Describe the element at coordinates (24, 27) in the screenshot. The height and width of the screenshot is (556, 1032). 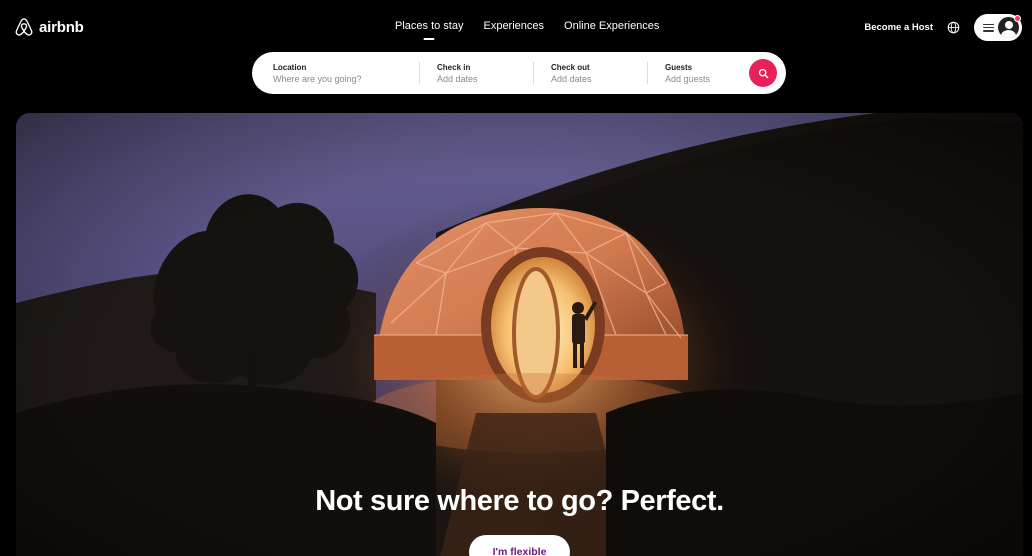
I see `airbnb-logo-icon` at that location.